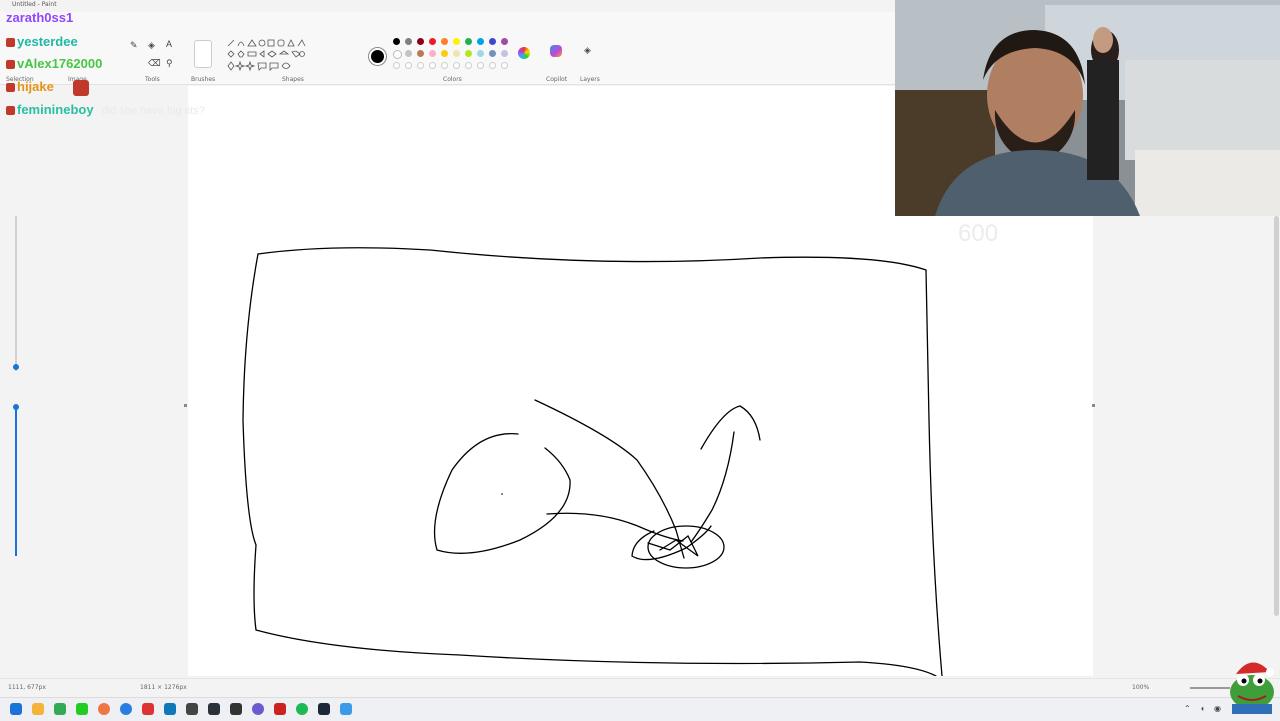 The image size is (1280, 721). I want to click on webcam-feed, so click(1087, 108).